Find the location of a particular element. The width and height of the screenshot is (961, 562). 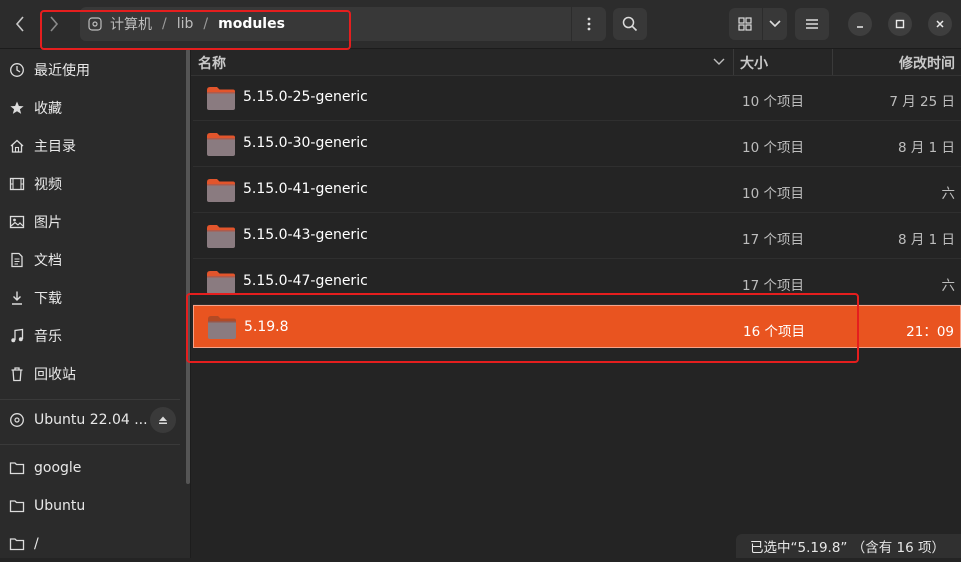

music-icon is located at coordinates (17, 335).